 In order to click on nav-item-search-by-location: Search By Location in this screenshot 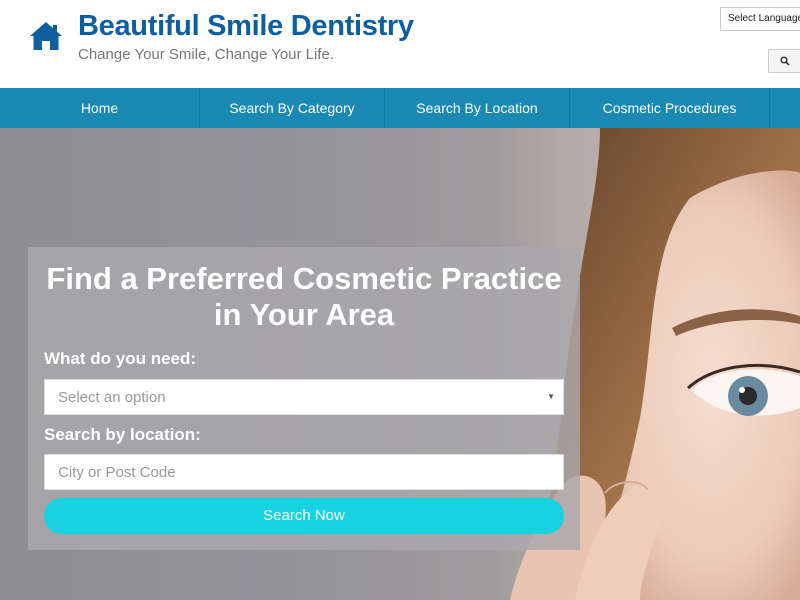, I will do `click(477, 108)`.